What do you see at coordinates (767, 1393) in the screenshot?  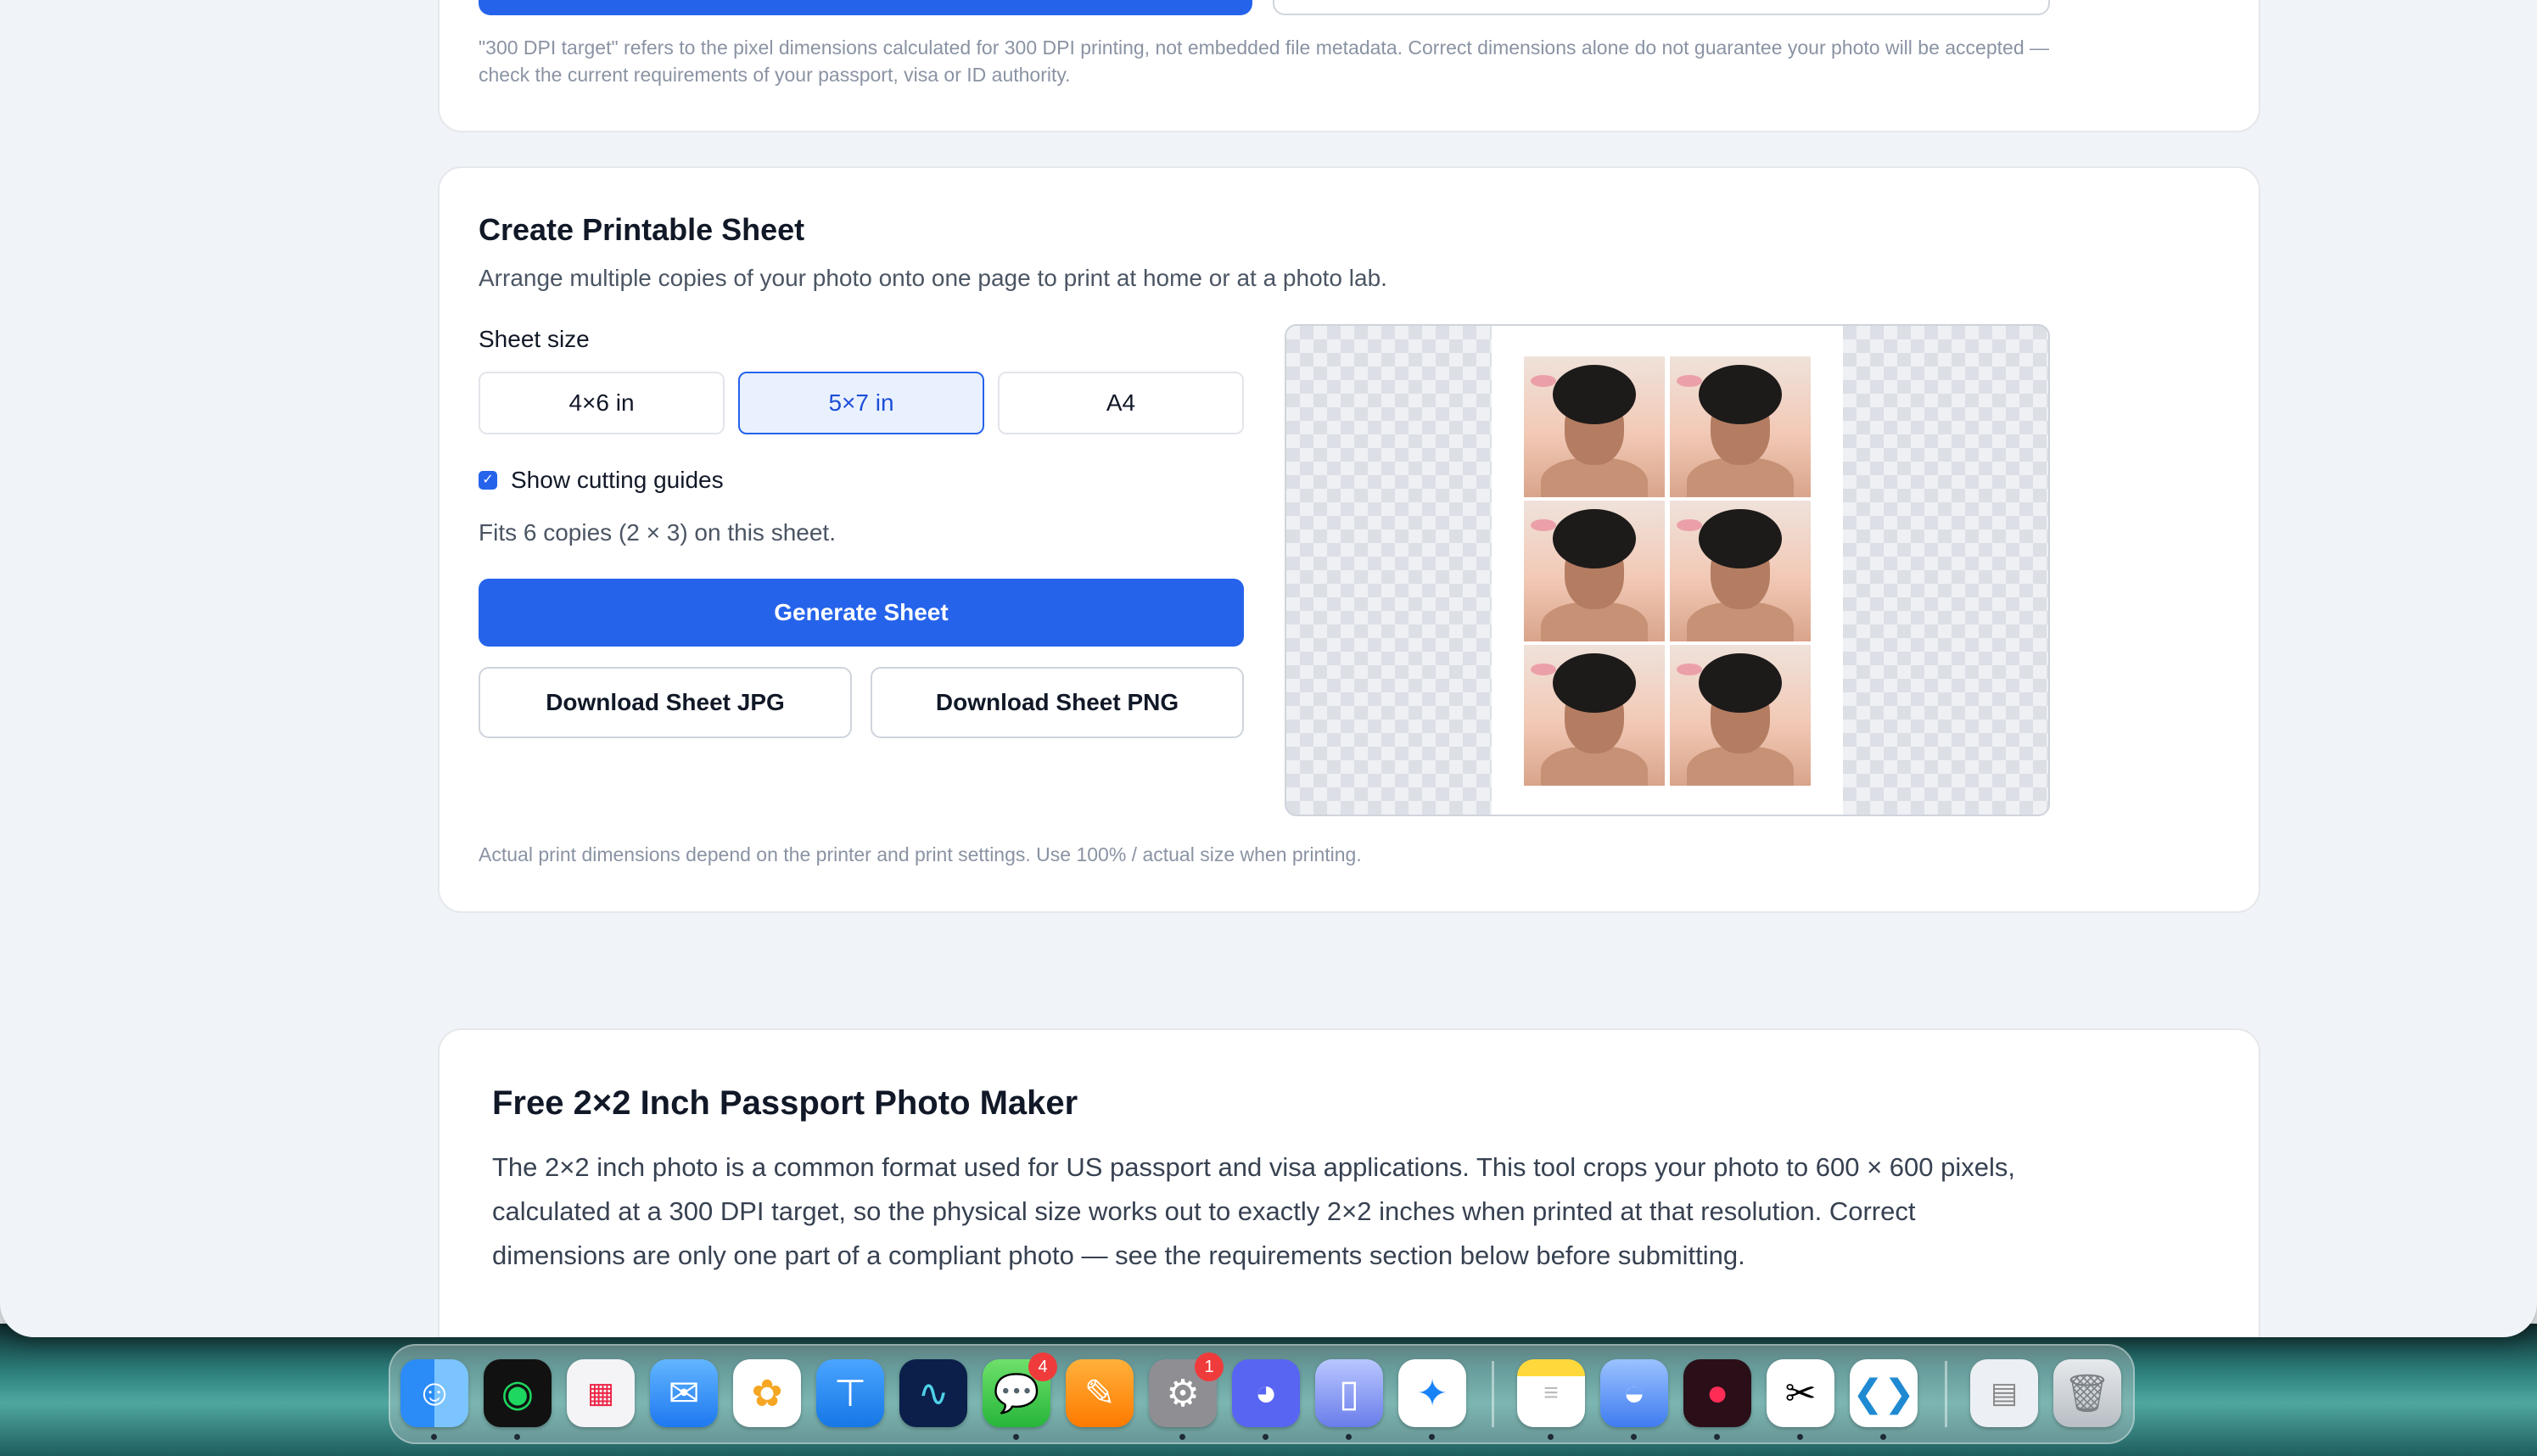 I see `photos-icon: ✿` at bounding box center [767, 1393].